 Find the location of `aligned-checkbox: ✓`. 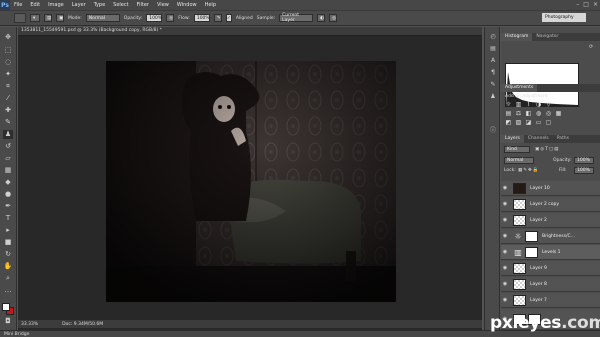

aligned-checkbox: ✓ is located at coordinates (228, 18).